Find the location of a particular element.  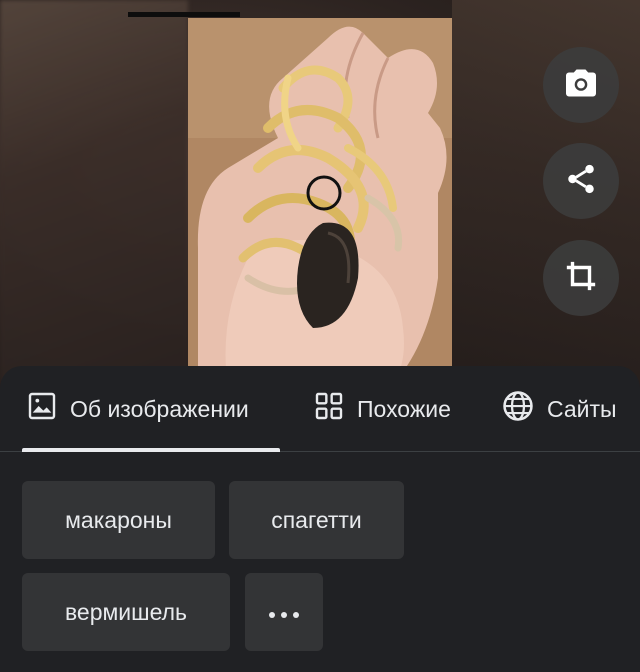

chip-label: вермишель is located at coordinates (126, 611).